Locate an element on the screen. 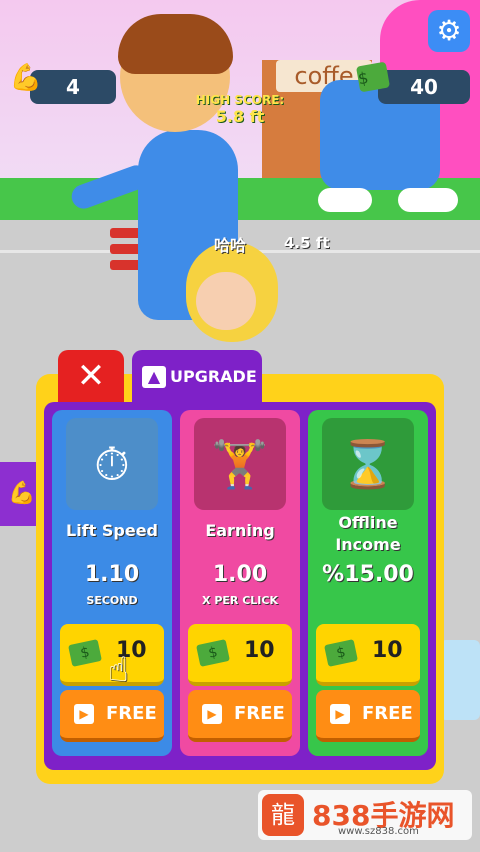 The height and width of the screenshot is (852, 480). gear-icon: ⚙ is located at coordinates (449, 30).